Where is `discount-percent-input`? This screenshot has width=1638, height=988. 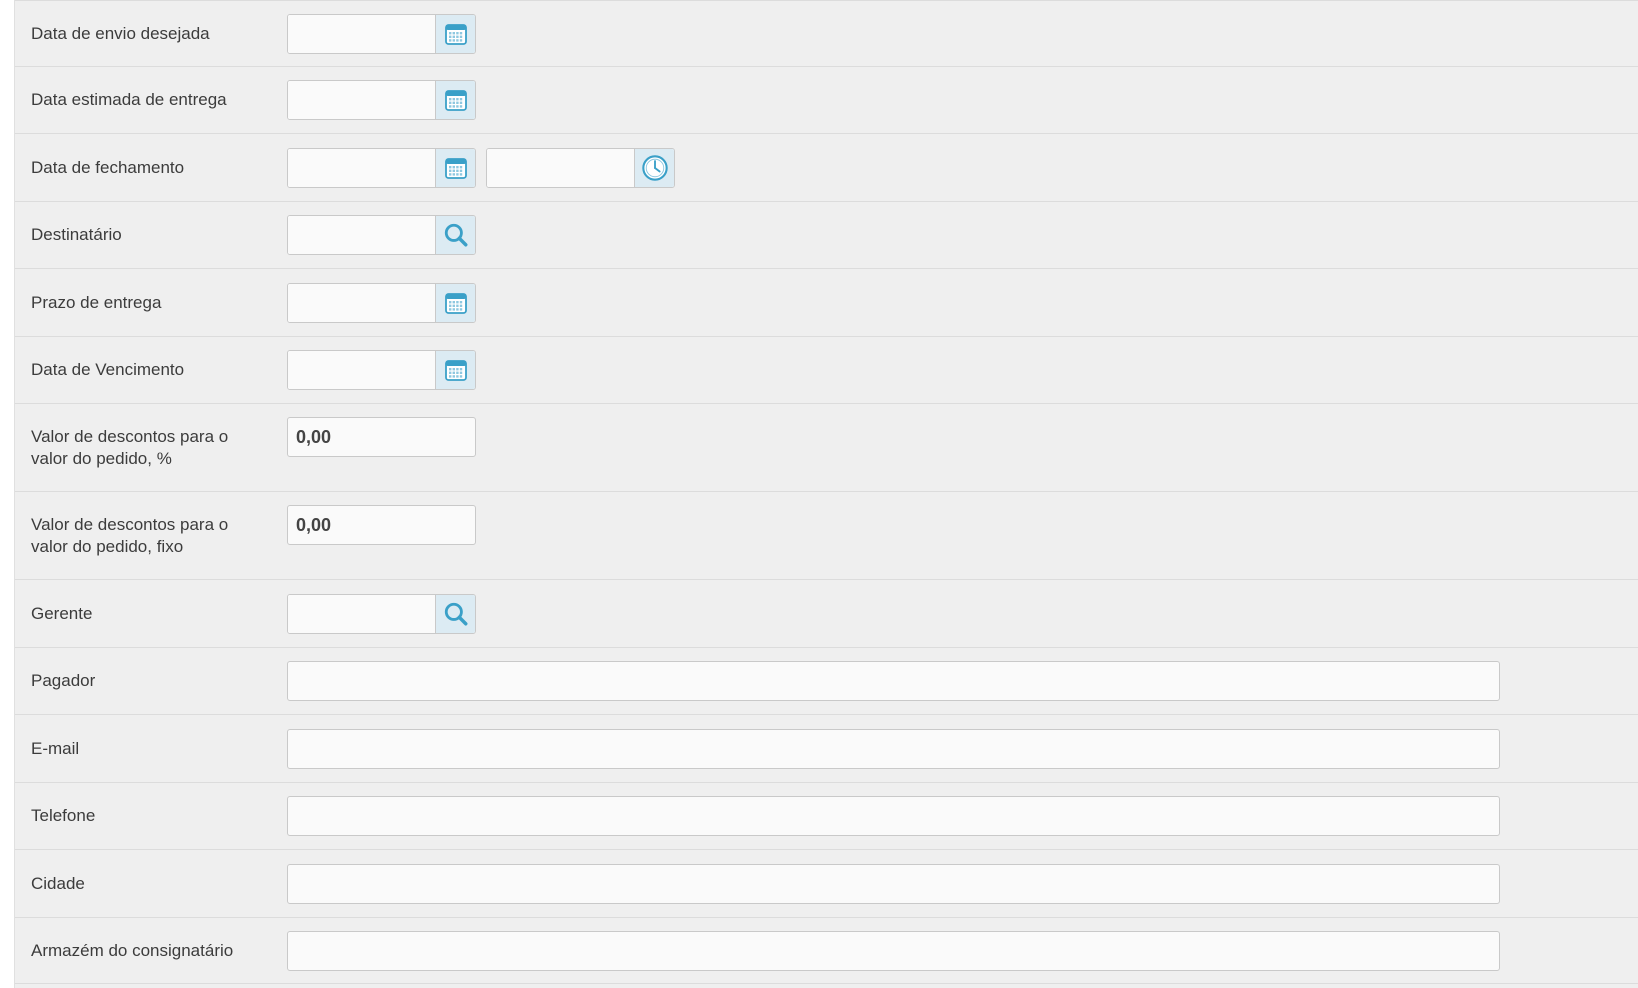 discount-percent-input is located at coordinates (381, 437).